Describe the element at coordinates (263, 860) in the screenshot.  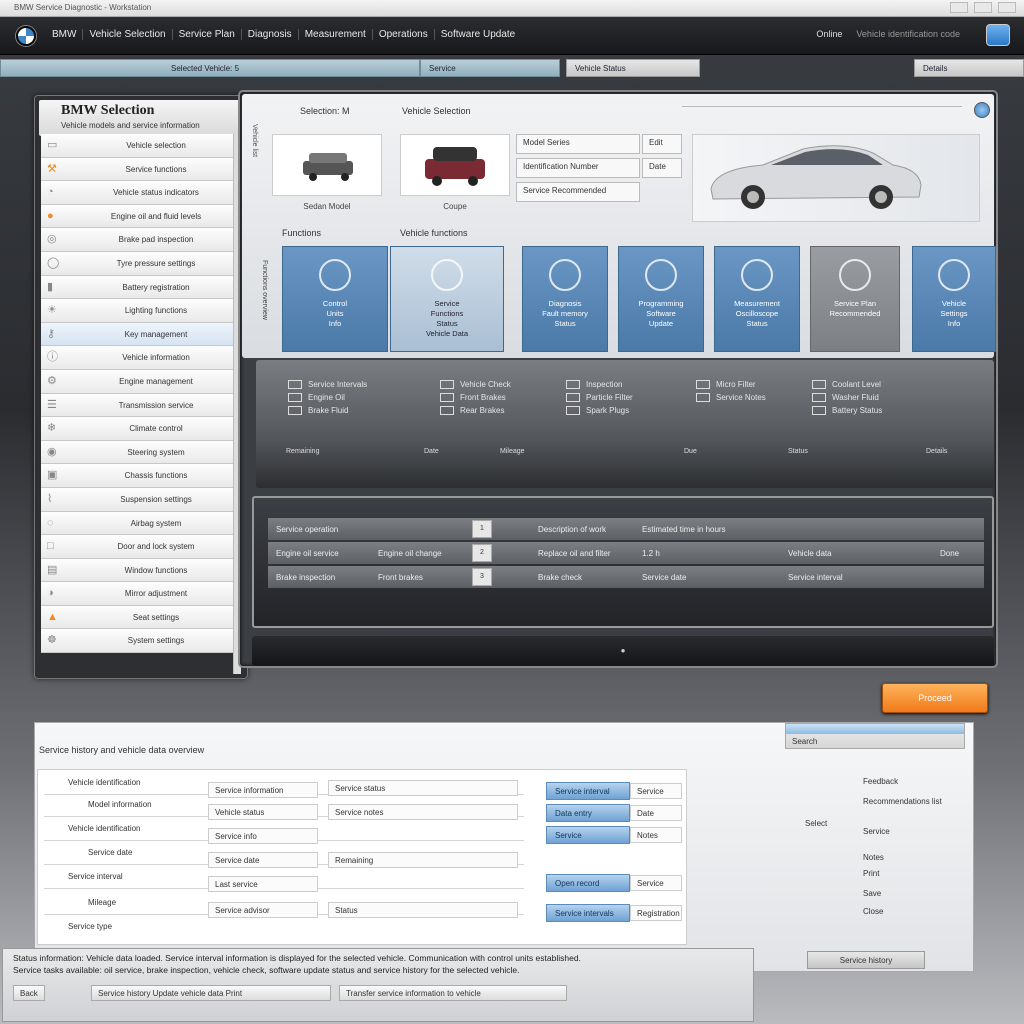
I see `form-input: Service date` at that location.